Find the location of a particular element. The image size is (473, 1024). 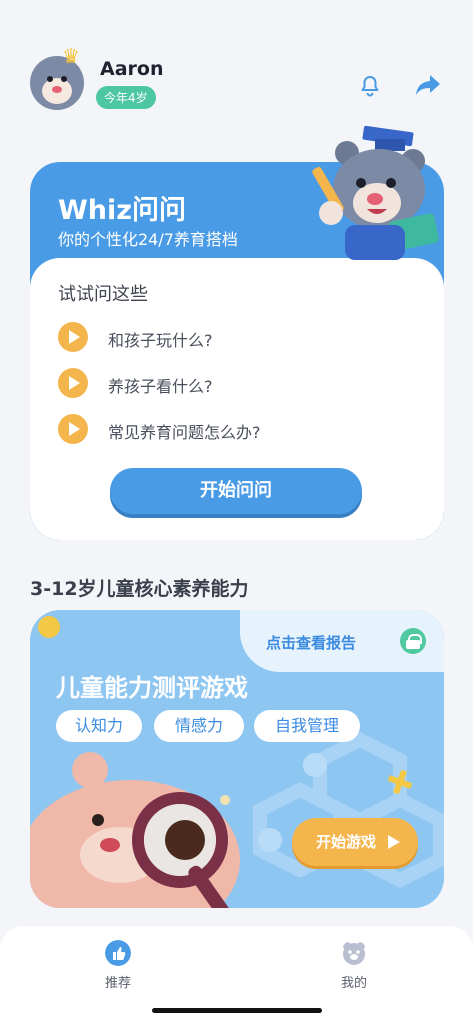

skill-chip: 认知力 is located at coordinates (99, 726).